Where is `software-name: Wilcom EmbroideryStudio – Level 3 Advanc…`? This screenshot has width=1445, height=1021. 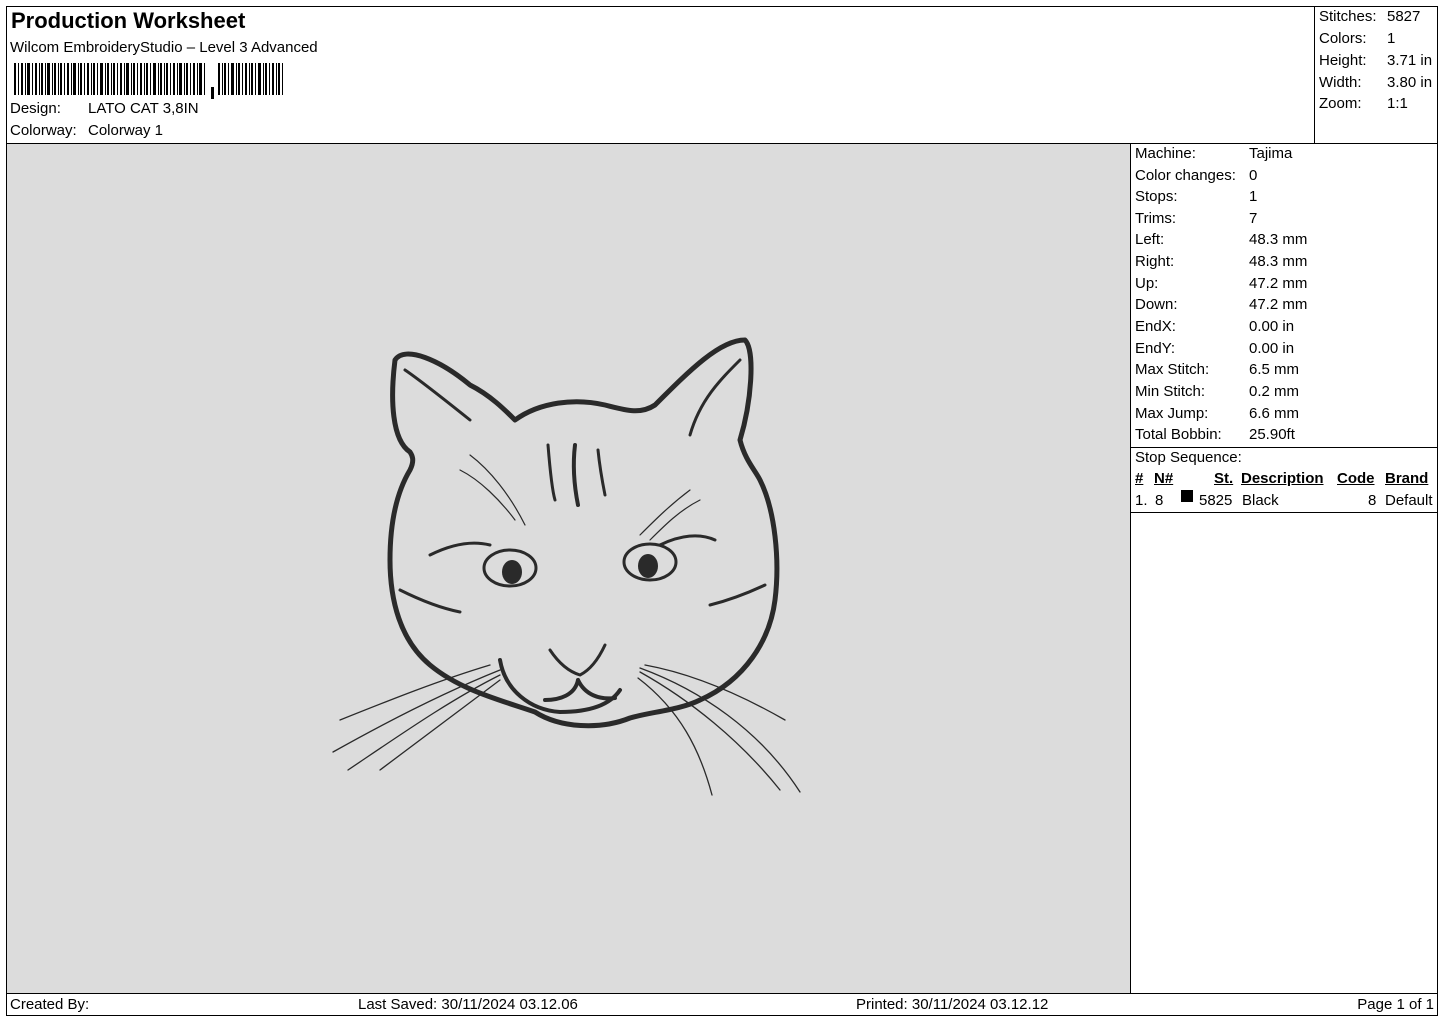 software-name: Wilcom EmbroideryStudio – Level 3 Advanc… is located at coordinates (164, 47).